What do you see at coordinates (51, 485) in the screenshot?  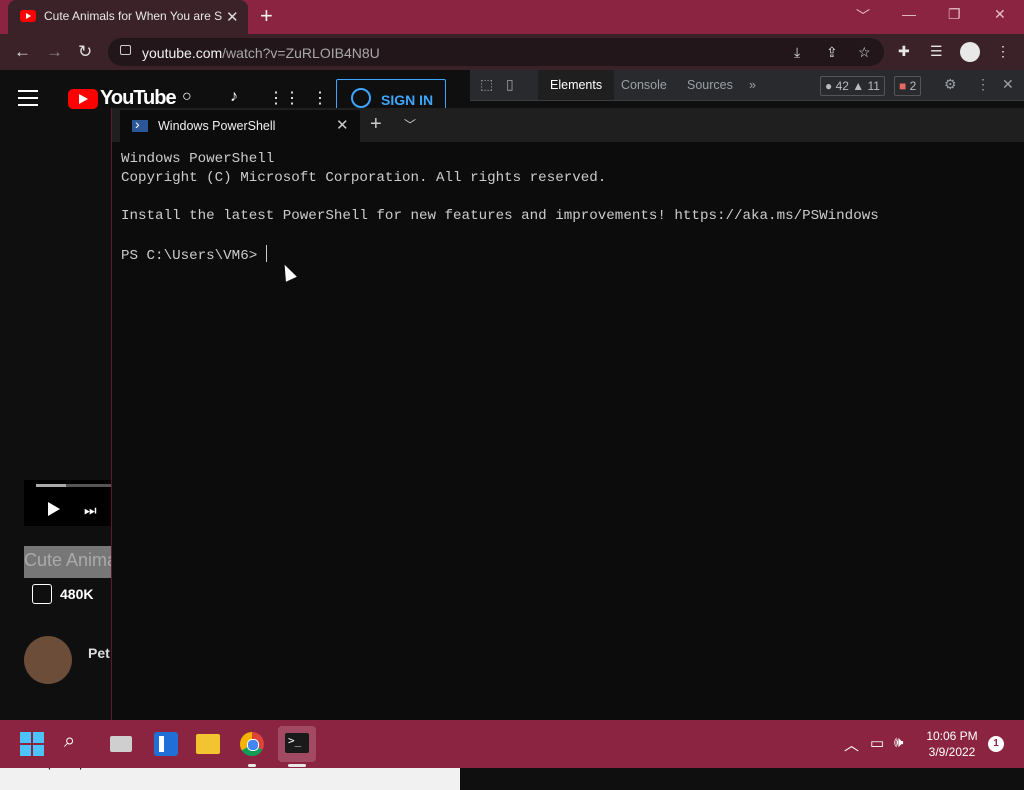 I see `video-progress-fill` at bounding box center [51, 485].